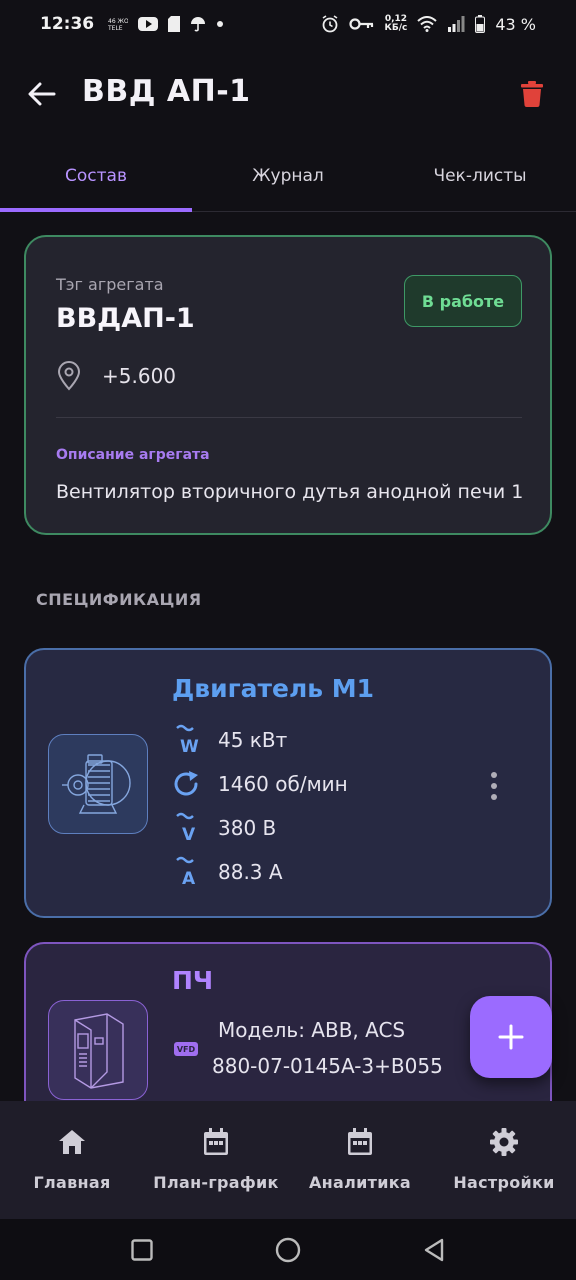 The height and width of the screenshot is (1280, 576). I want to click on location-row: +5.600, so click(116, 376).